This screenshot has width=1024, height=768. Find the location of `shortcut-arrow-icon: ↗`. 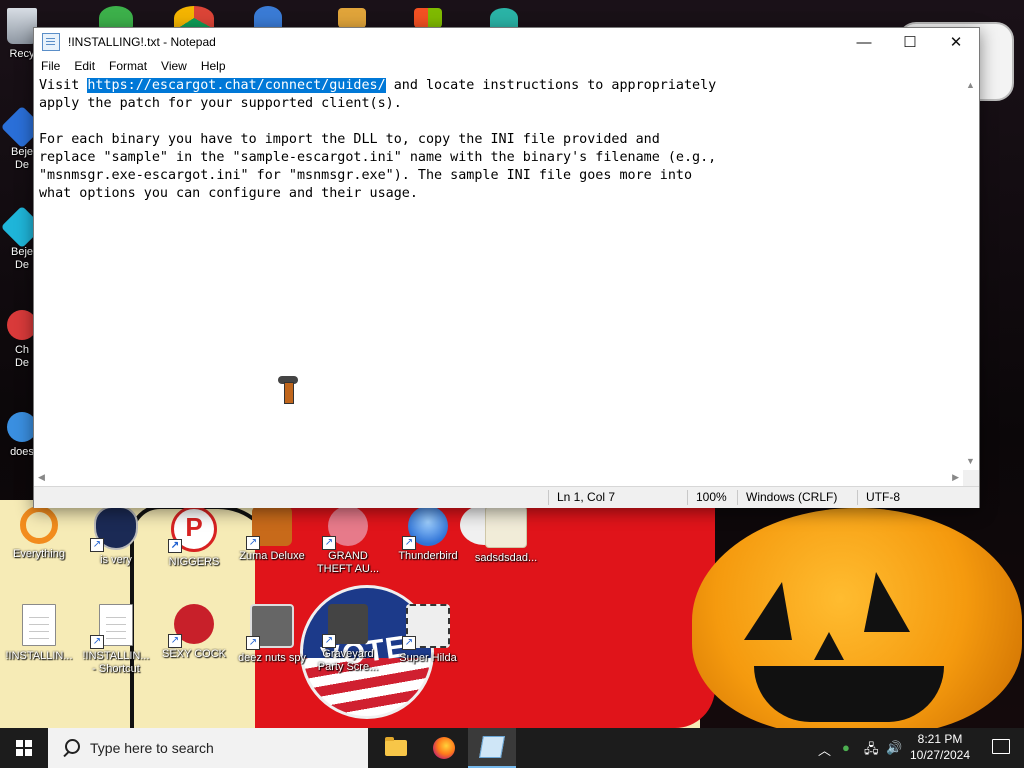

shortcut-arrow-icon: ↗ is located at coordinates (97, 545).